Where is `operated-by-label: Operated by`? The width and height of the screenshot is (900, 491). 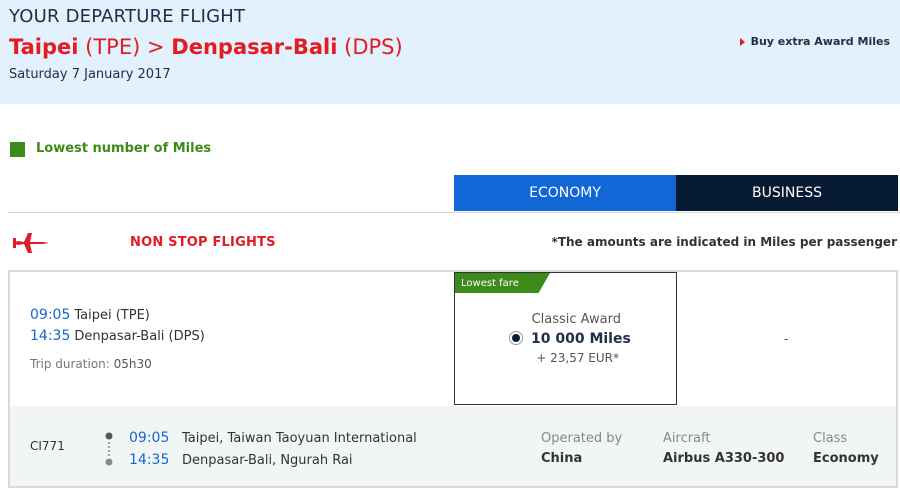 operated-by-label: Operated by is located at coordinates (582, 438).